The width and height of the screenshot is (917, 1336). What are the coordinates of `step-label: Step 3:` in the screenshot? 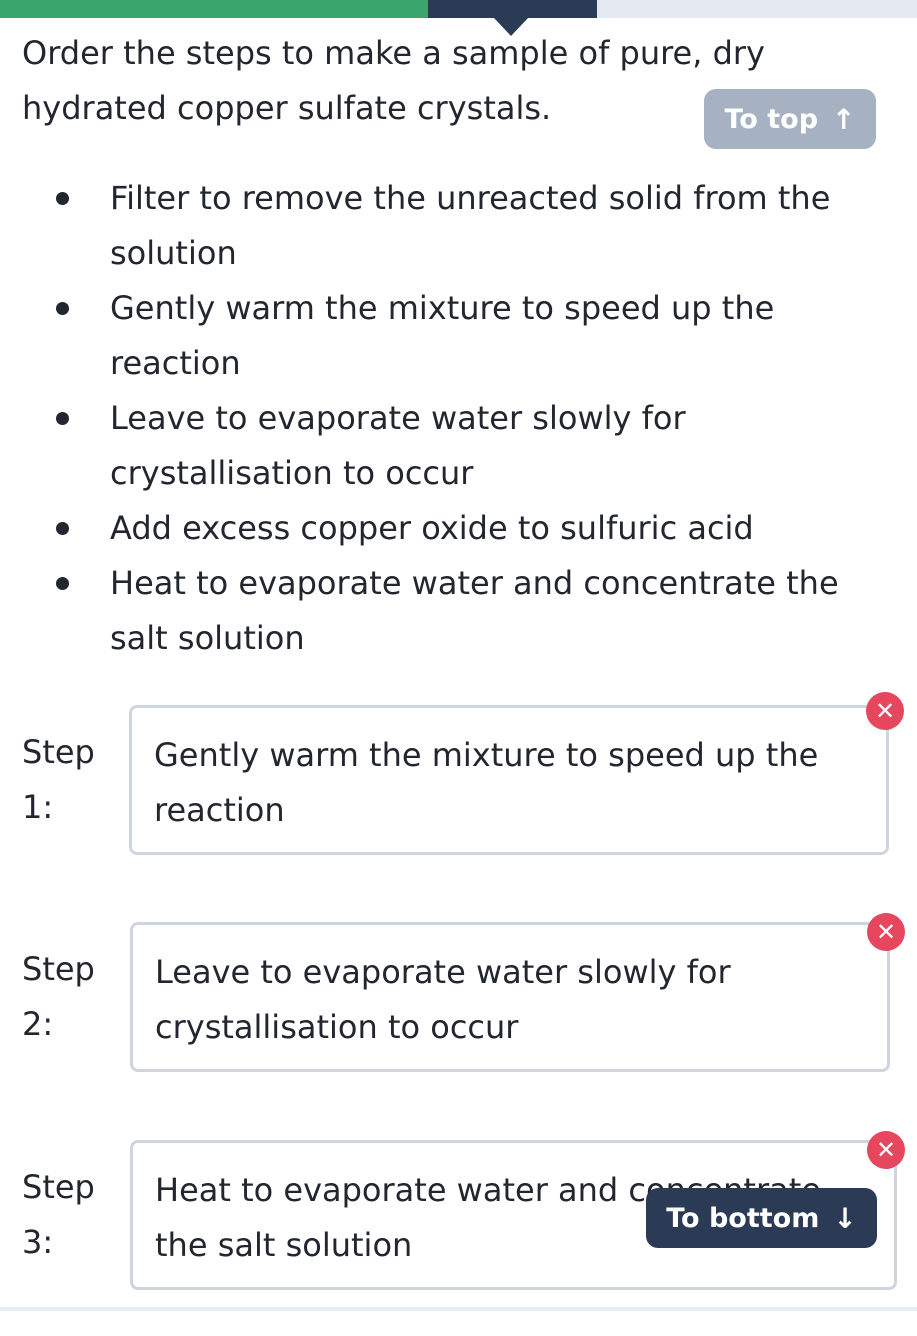 It's located at (58, 1214).